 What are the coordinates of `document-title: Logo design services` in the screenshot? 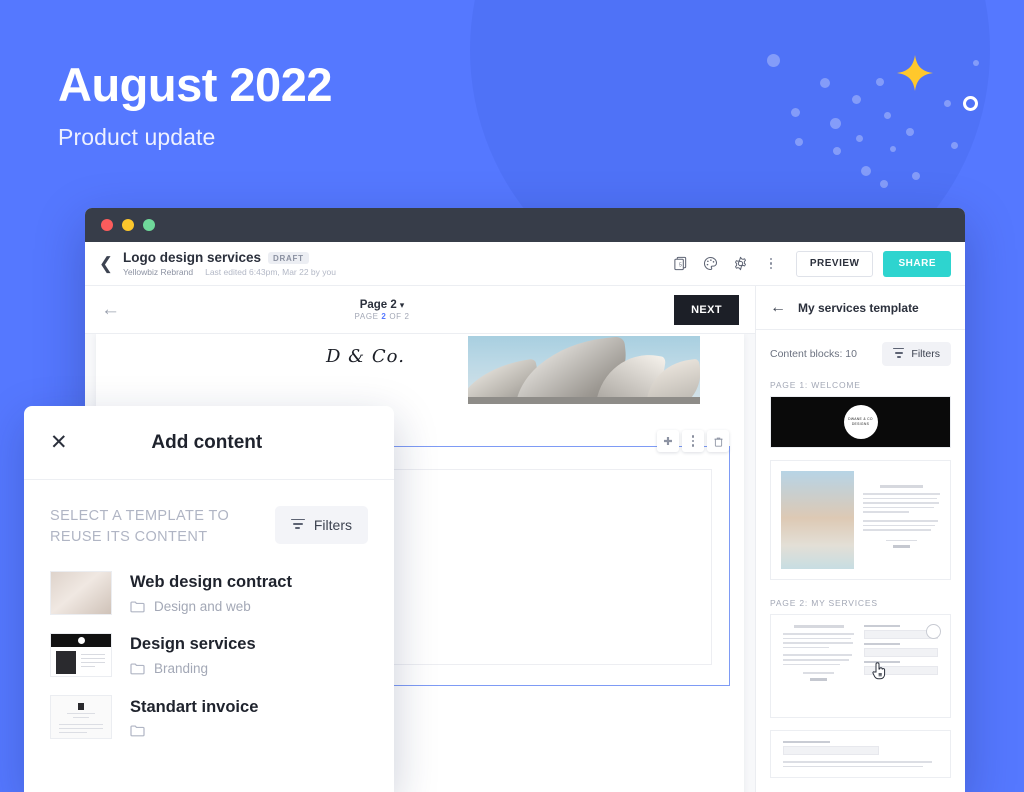 It's located at (192, 257).